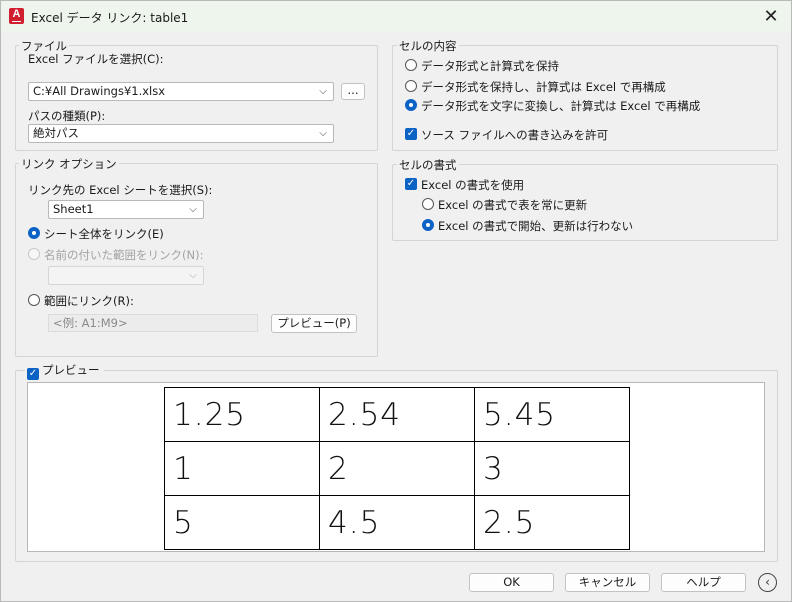  I want to click on cell-format-legend: セルの書式, so click(428, 165).